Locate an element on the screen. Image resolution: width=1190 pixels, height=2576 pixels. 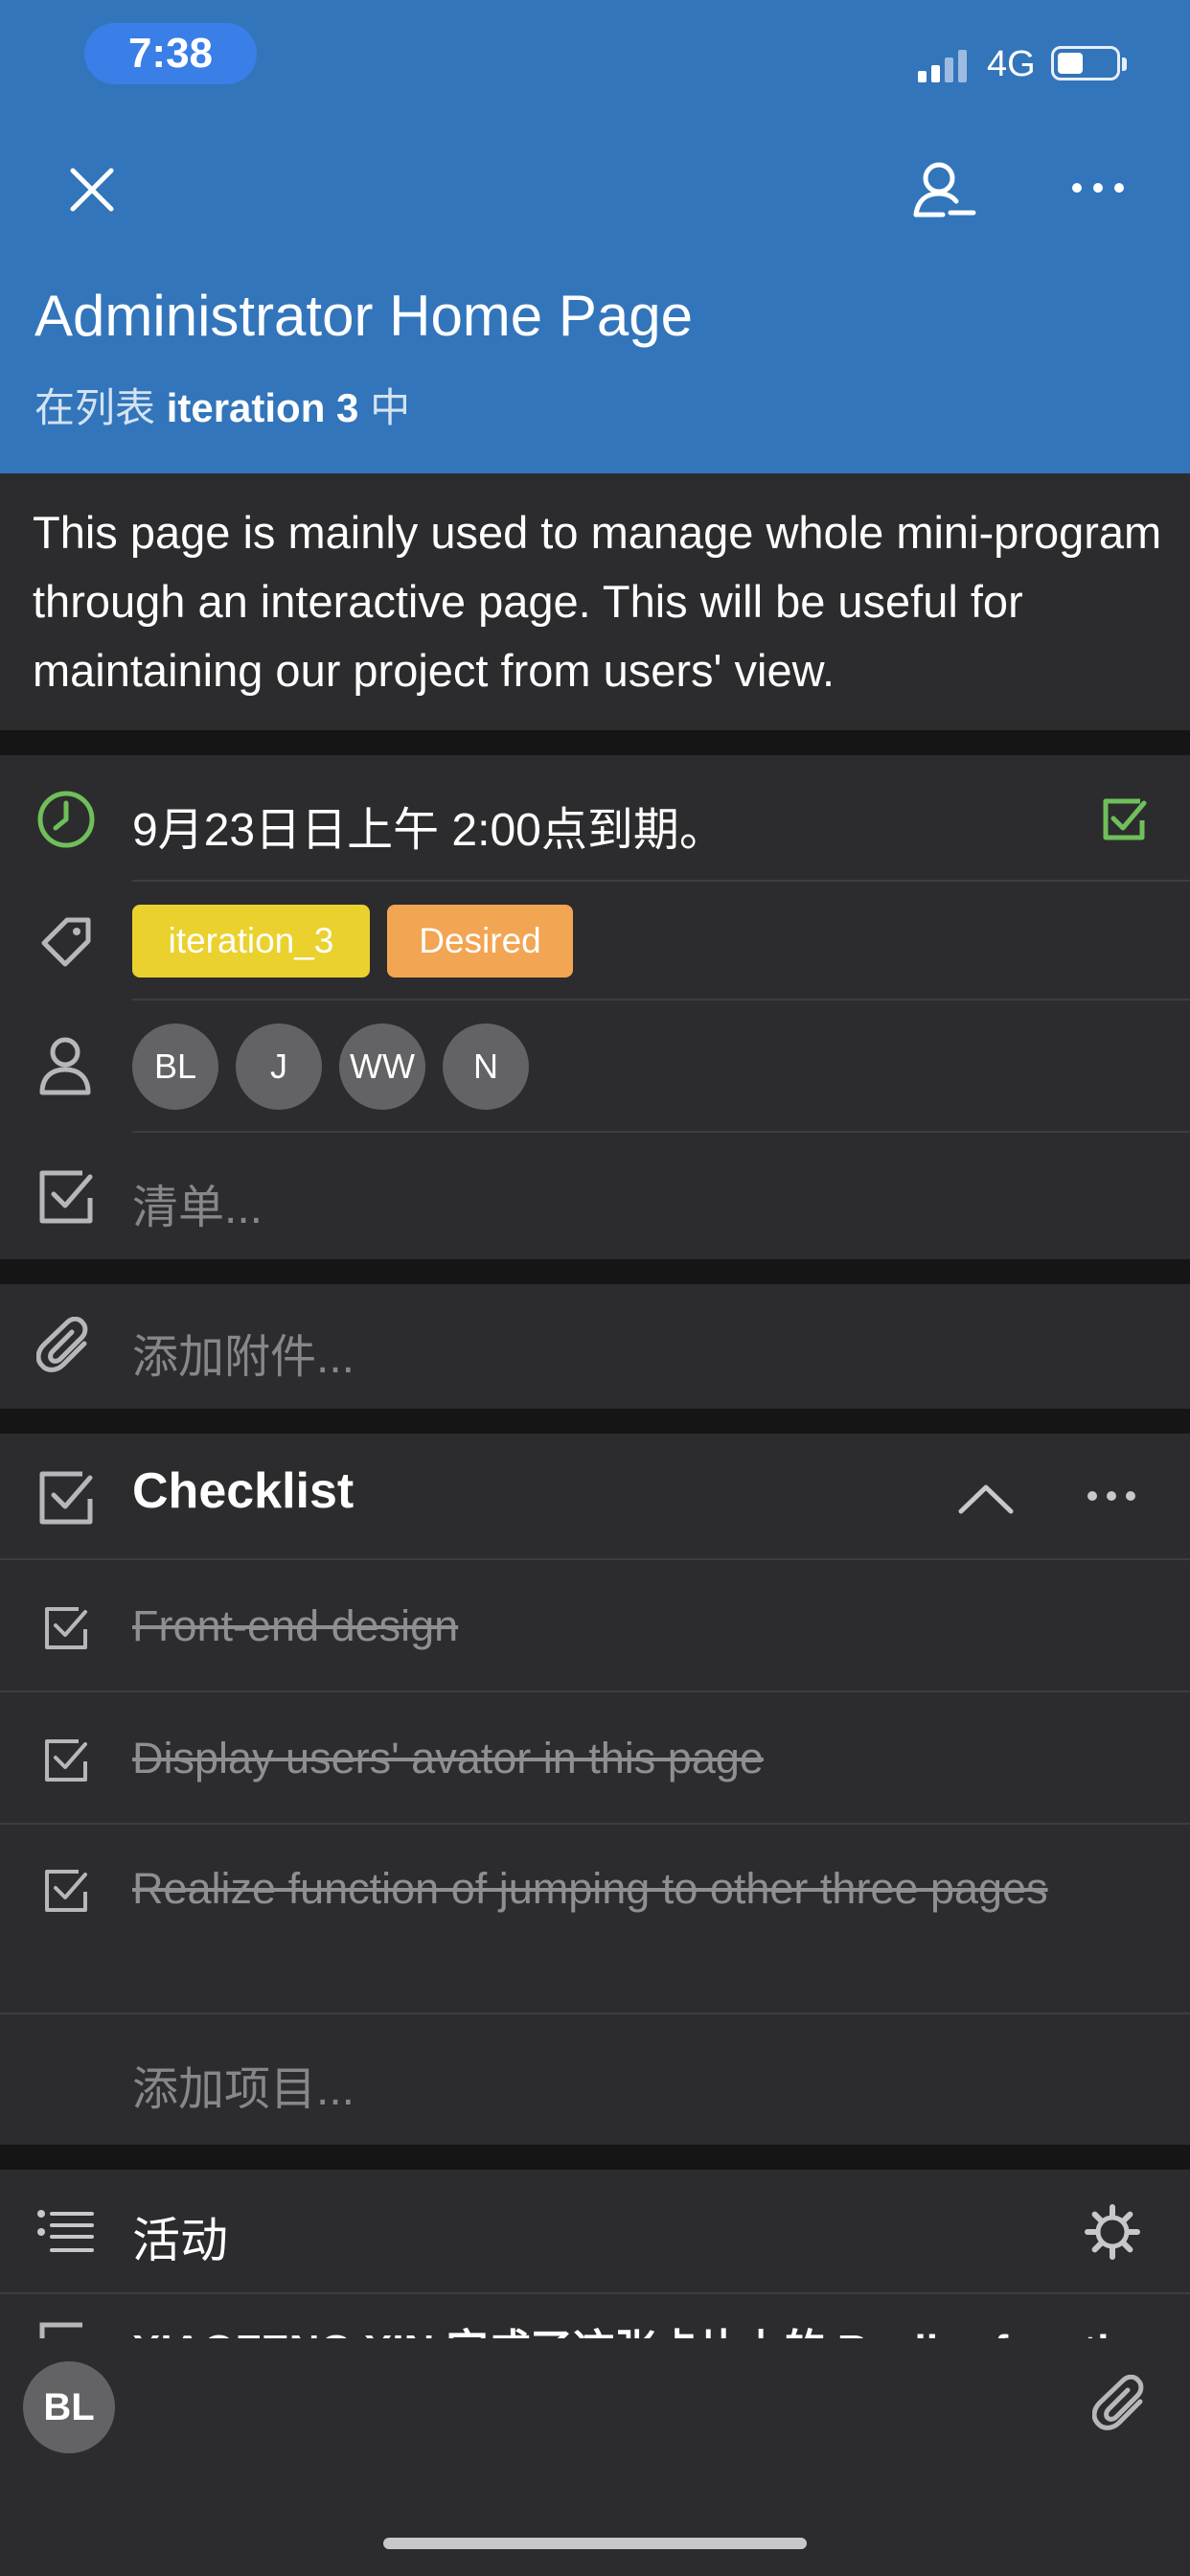
checklist-item-text: Front-end design is located at coordinates (295, 1626).